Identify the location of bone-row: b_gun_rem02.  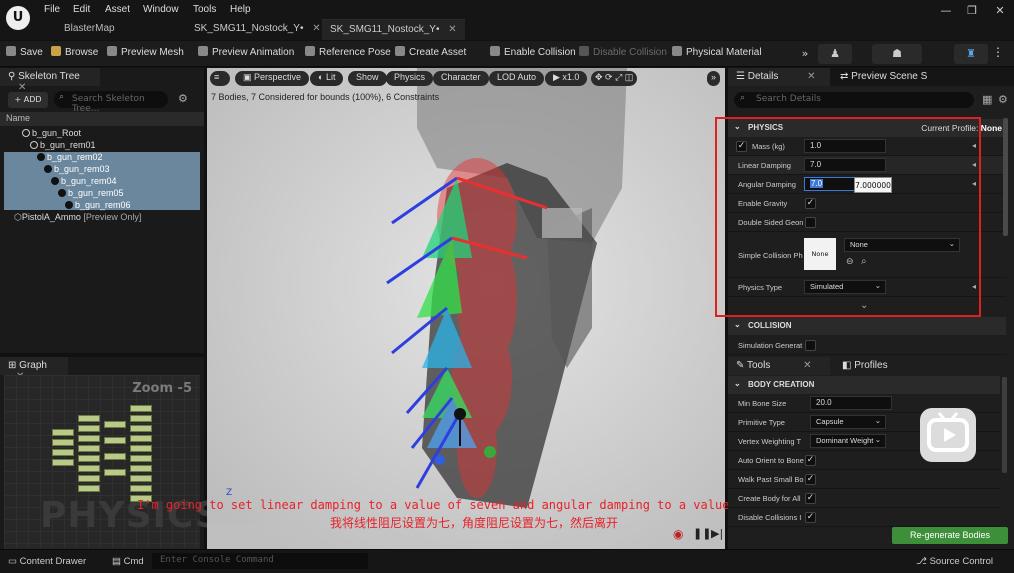
(70, 158).